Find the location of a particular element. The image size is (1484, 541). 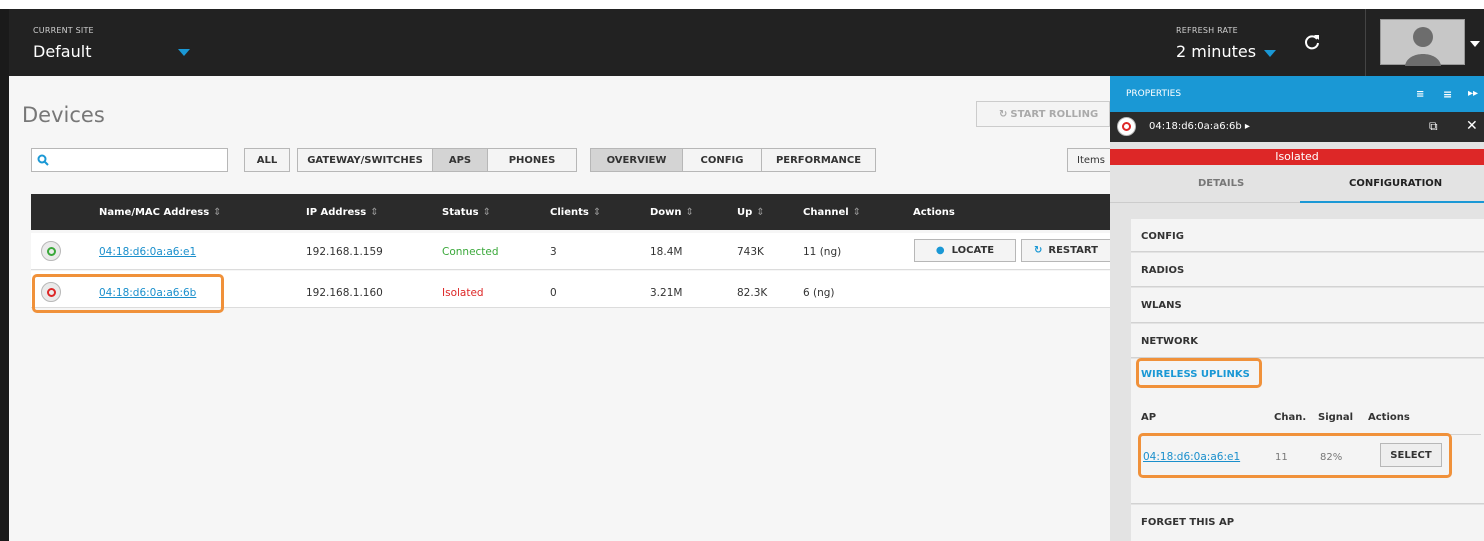

panel-forward-icon: ▸▸ is located at coordinates (1473, 93).